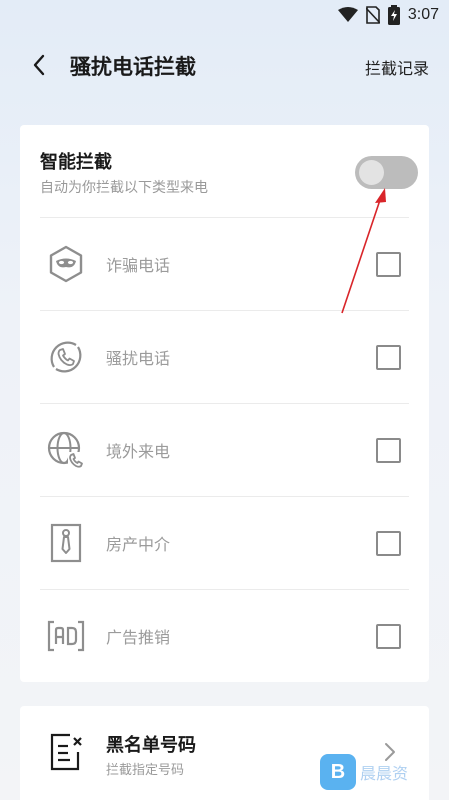 The width and height of the screenshot is (449, 800). I want to click on chevron-left-icon, so click(39, 65).